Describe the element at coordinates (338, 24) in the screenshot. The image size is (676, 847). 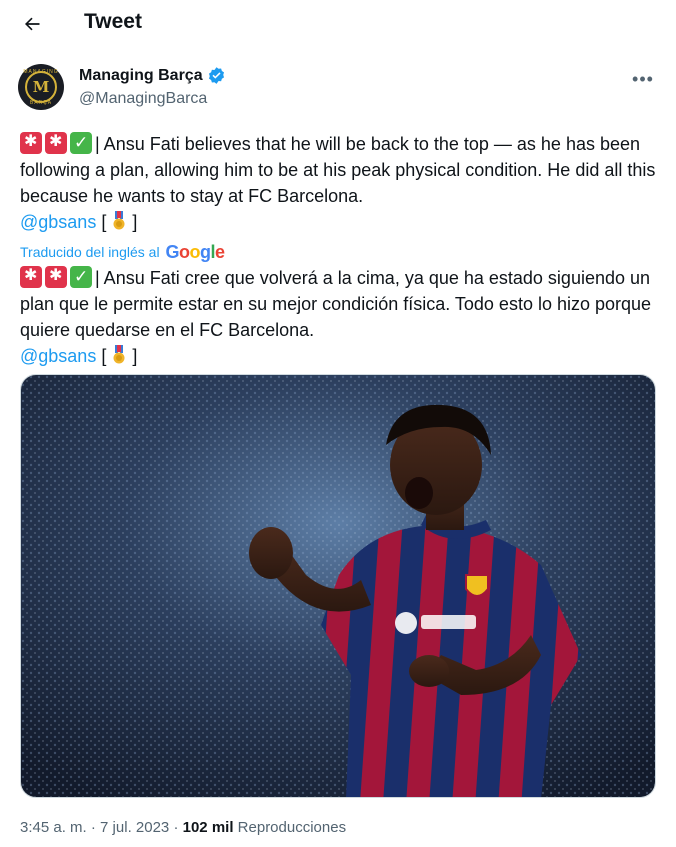
I see `top-bar: Tweet` at that location.